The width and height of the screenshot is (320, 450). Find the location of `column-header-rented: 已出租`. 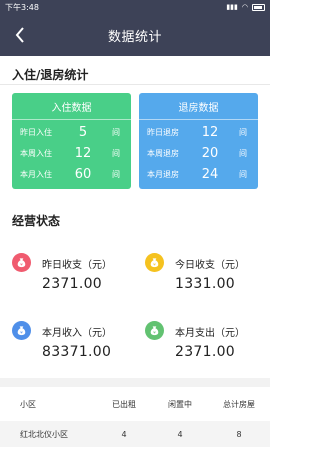

column-header-rented: 已出租 is located at coordinates (124, 404).